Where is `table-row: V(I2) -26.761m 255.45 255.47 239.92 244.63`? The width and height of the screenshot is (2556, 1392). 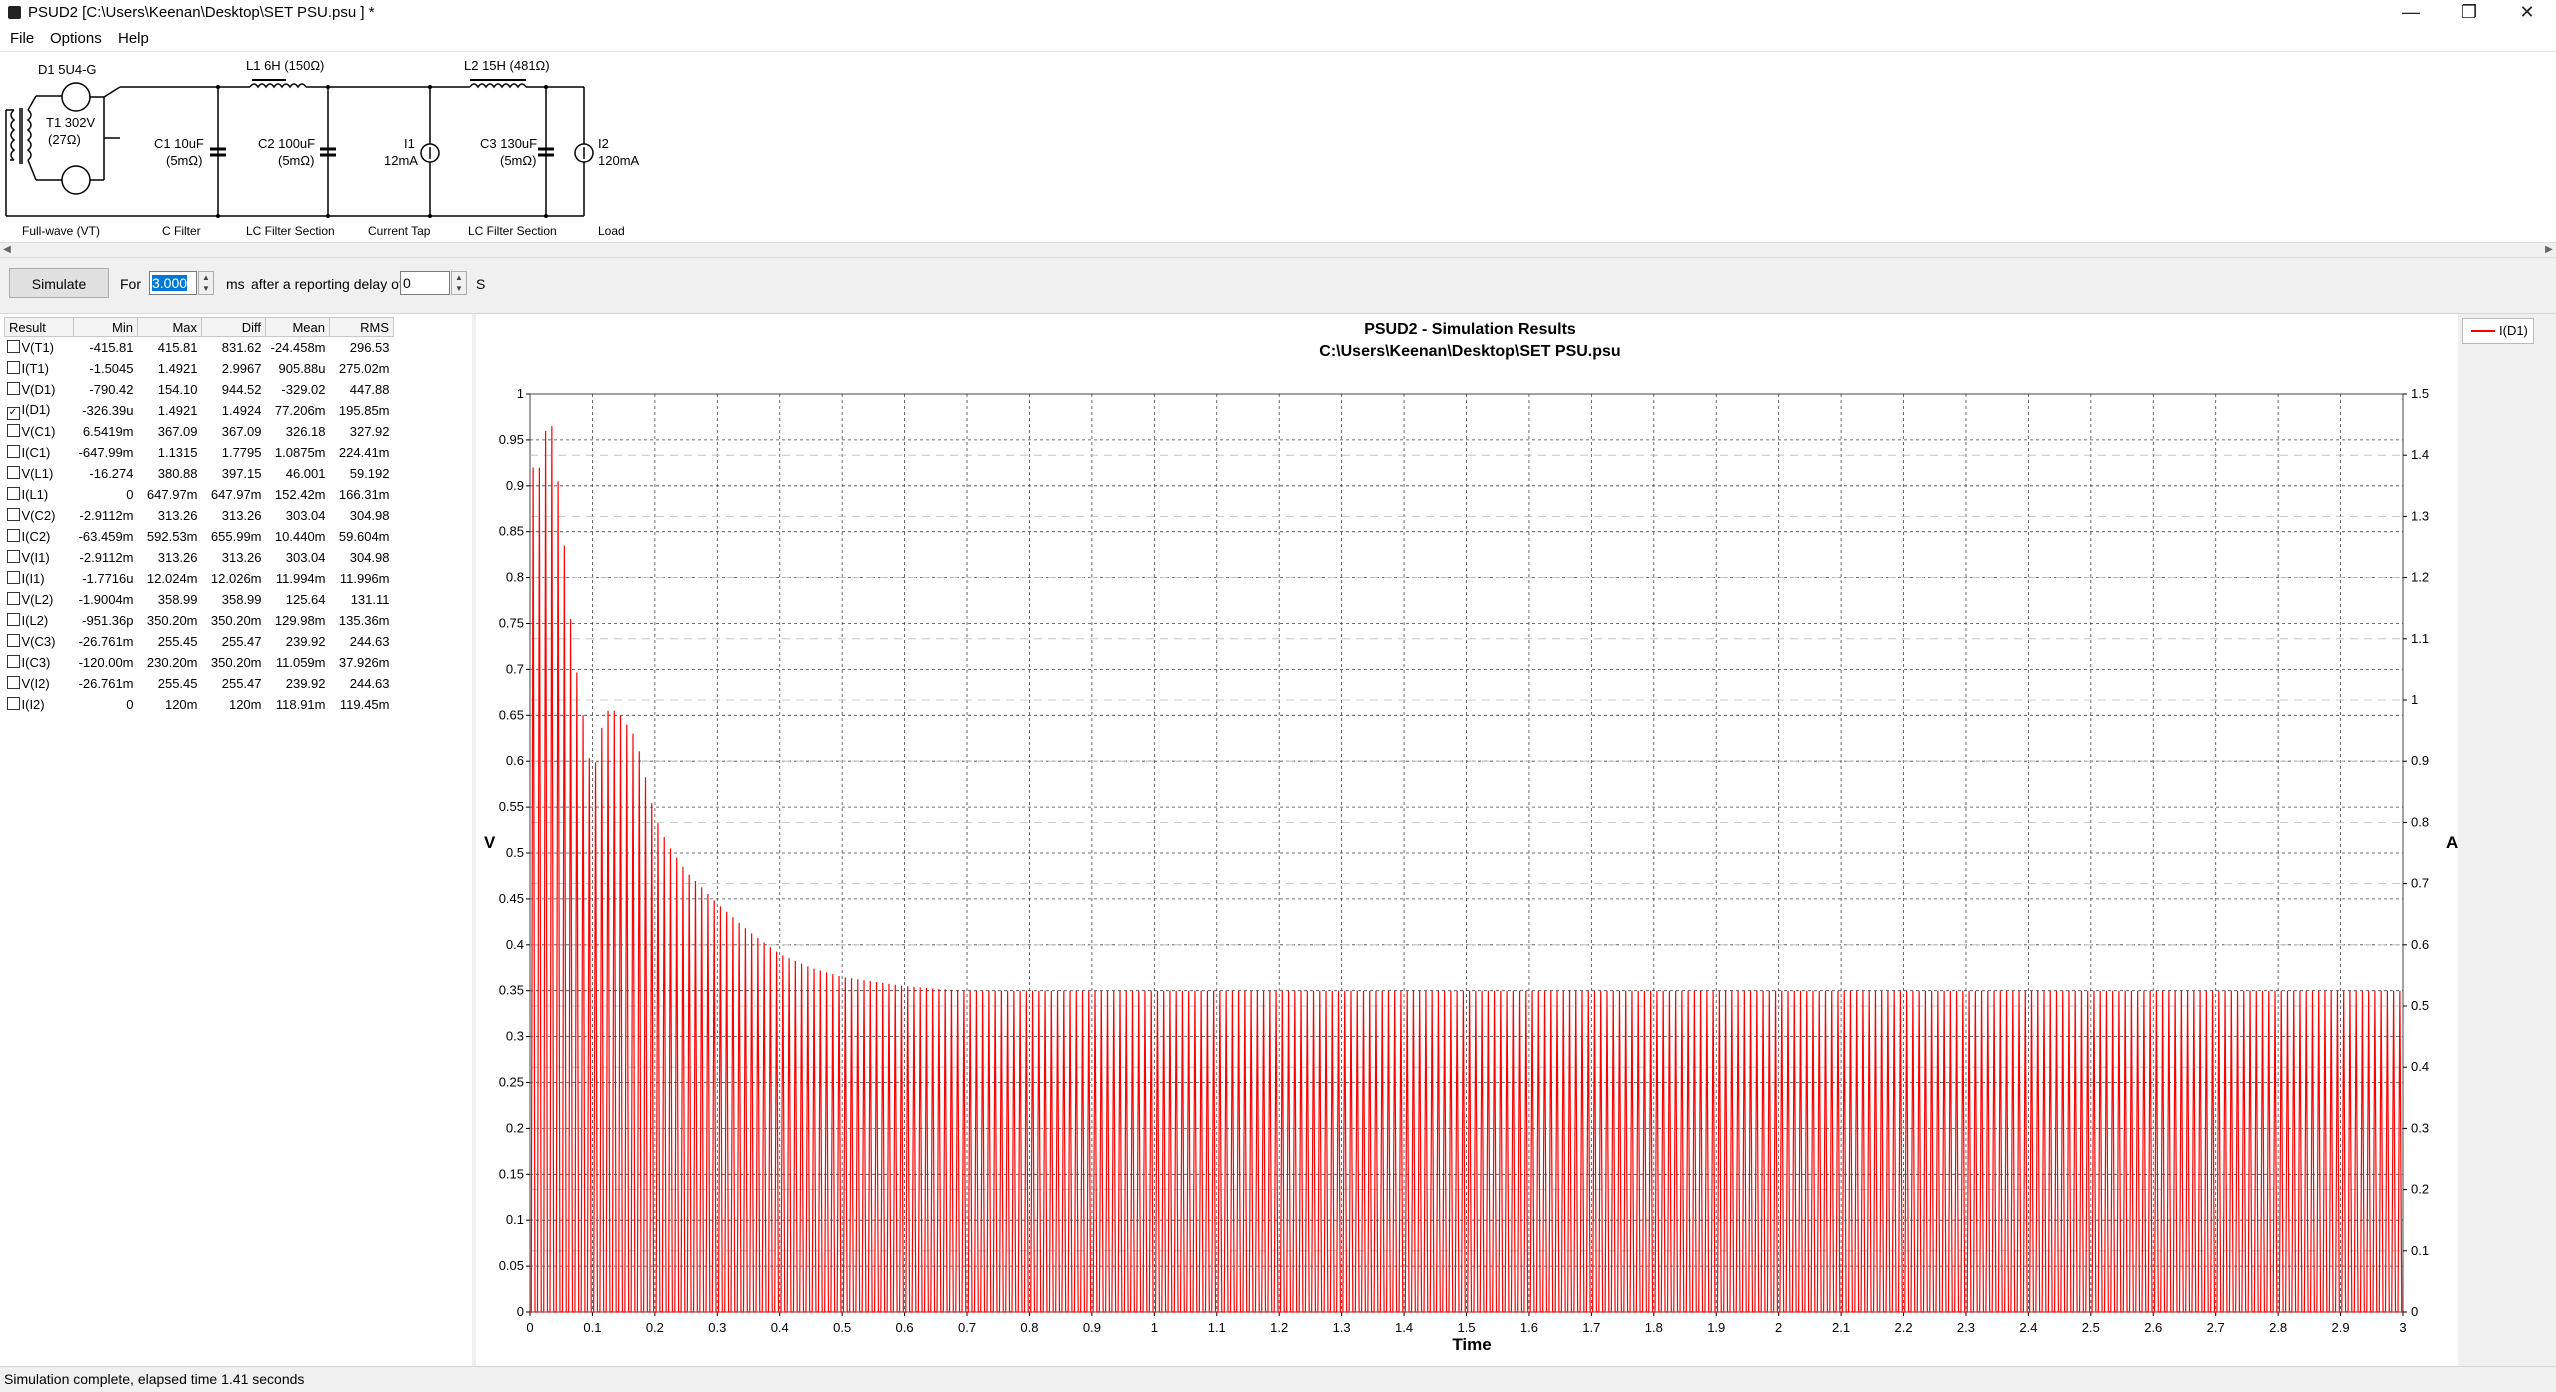 table-row: V(I2) -26.761m 255.45 255.47 239.92 244.63 is located at coordinates (199, 683).